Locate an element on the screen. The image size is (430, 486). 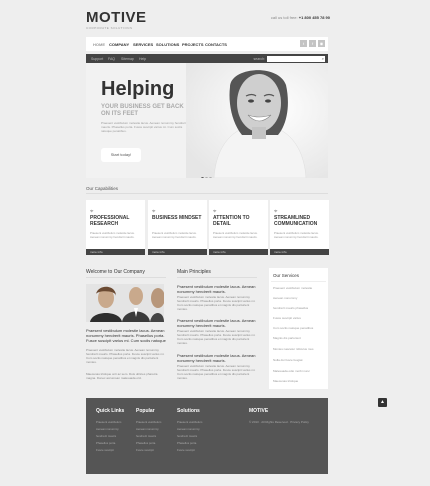
nav-contacts: CONTACTS is located at coordinates (216, 44).